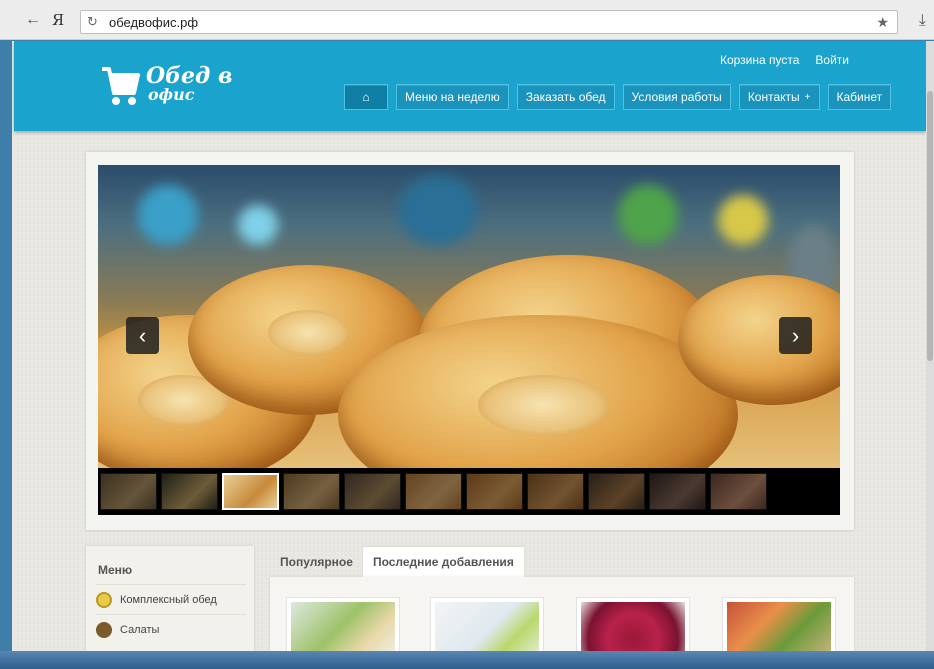 The height and width of the screenshot is (669, 934). I want to click on home-icon: ⌂, so click(366, 97).